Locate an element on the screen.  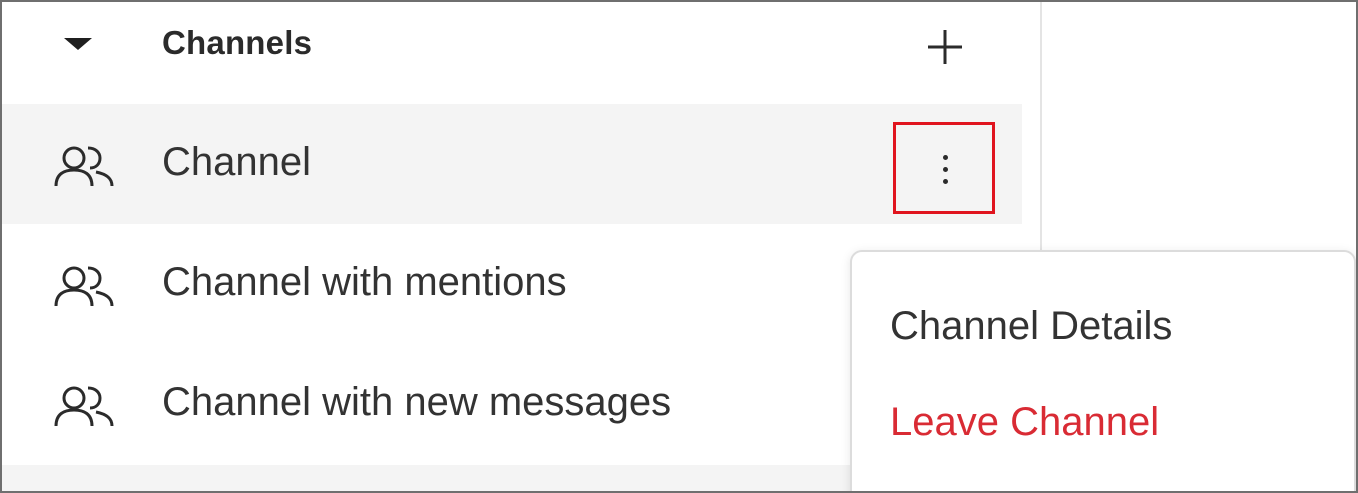
menu-item-label: Channel Details is located at coordinates (1031, 326).